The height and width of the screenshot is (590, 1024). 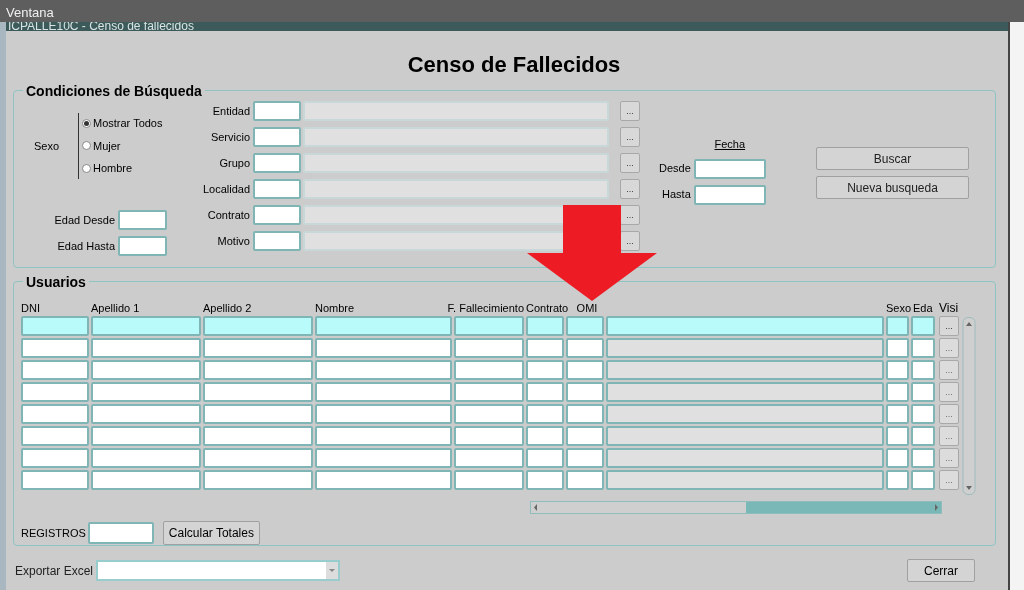 What do you see at coordinates (218, 570) in the screenshot?
I see `dropdown-field` at bounding box center [218, 570].